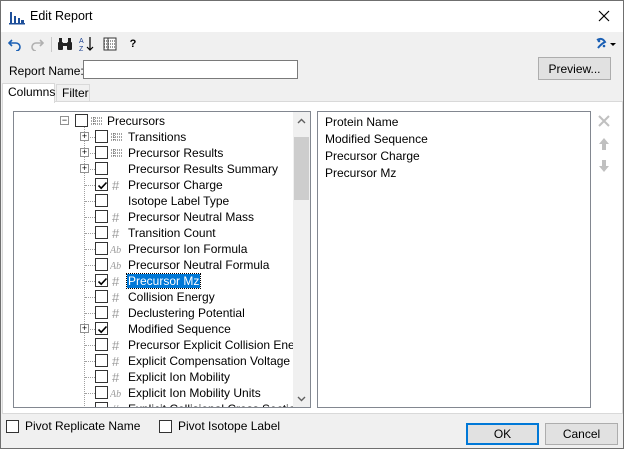 The image size is (624, 449). What do you see at coordinates (136, 121) in the screenshot?
I see `tree-item-label: Precursors` at bounding box center [136, 121].